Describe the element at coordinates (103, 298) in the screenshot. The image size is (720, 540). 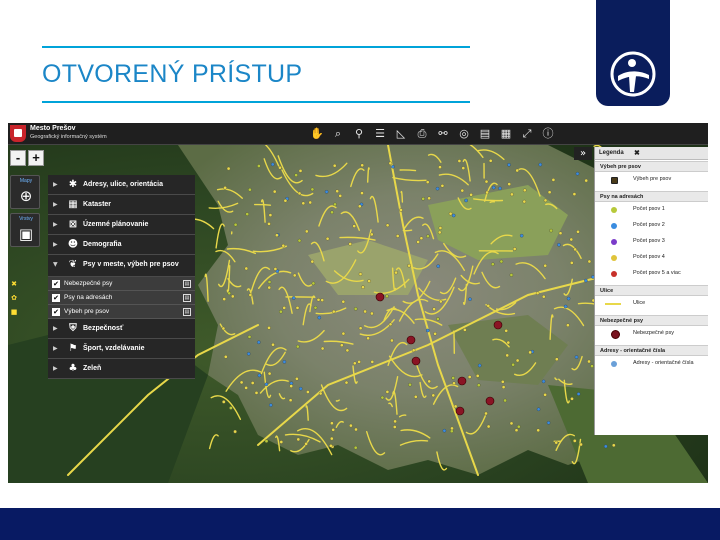
I see `sublayer-row: ✿ ✔ Psy na adresách ▤` at that location.